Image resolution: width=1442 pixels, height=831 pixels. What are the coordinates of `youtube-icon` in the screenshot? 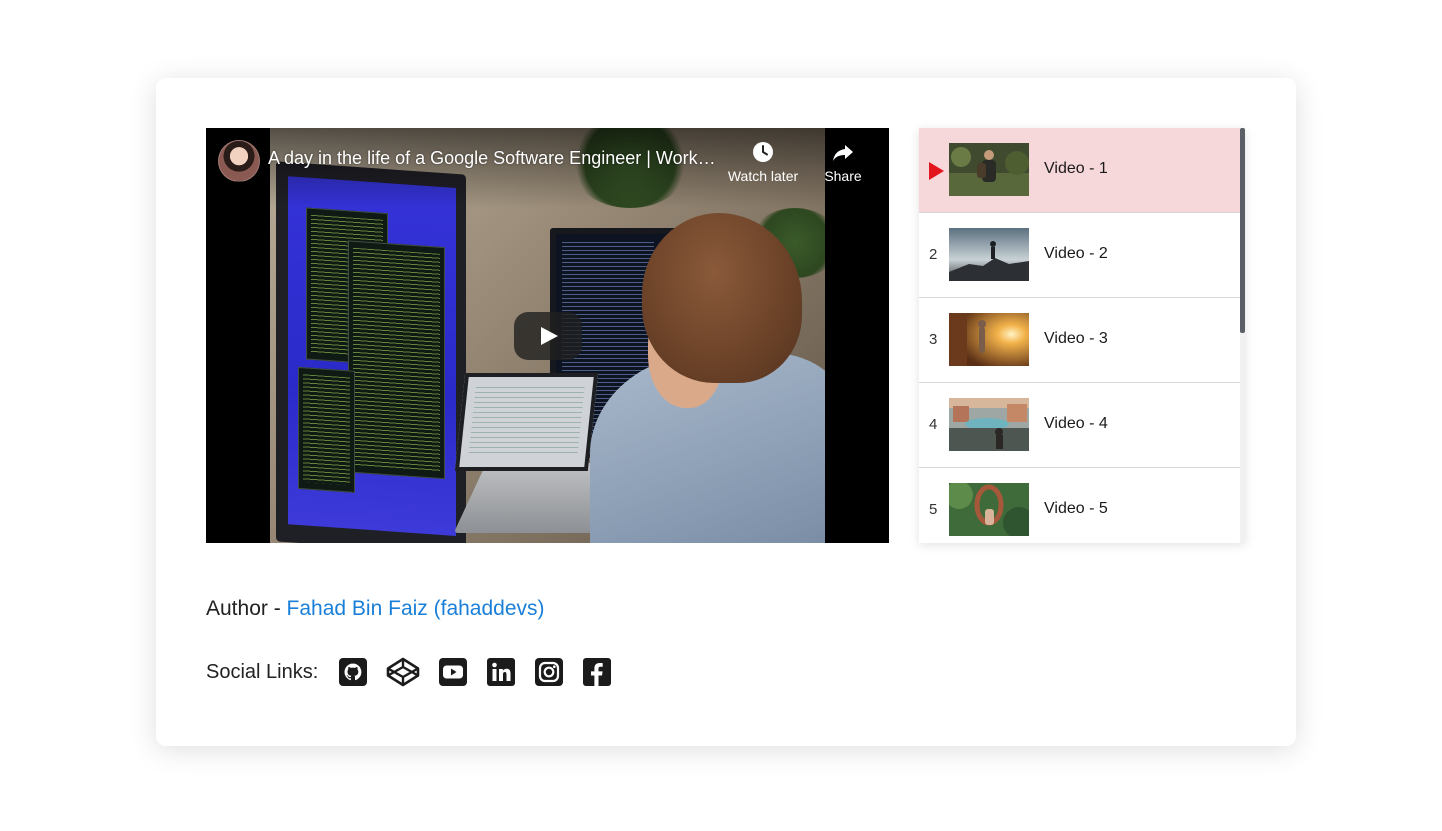 It's located at (453, 672).